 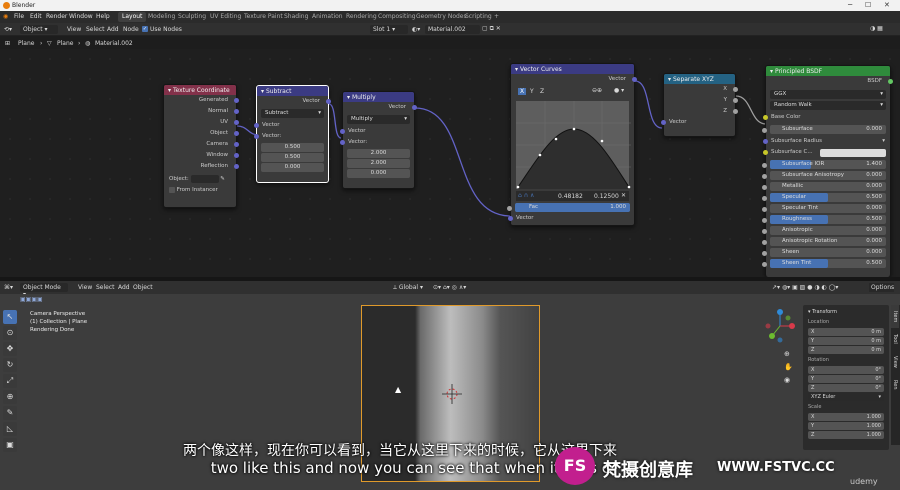 What do you see at coordinates (824, 252) in the screenshot?
I see `bsdf-input-sheen: Sheen 0.000` at bounding box center [824, 252].